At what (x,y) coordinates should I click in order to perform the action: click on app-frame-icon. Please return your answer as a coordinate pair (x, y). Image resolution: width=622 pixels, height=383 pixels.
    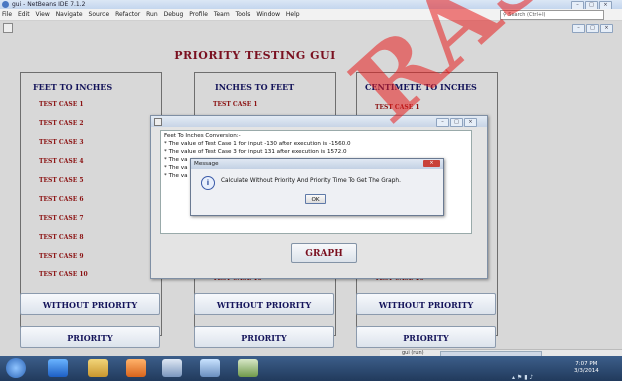
    Looking at the image, I should click on (8, 28).